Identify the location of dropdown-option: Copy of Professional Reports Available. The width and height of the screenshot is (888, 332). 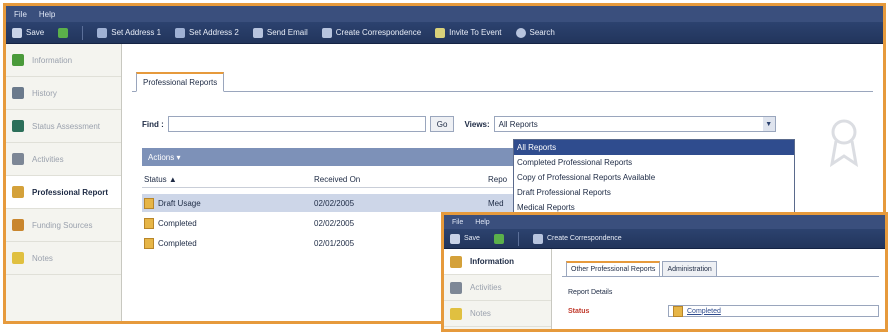
(654, 177).